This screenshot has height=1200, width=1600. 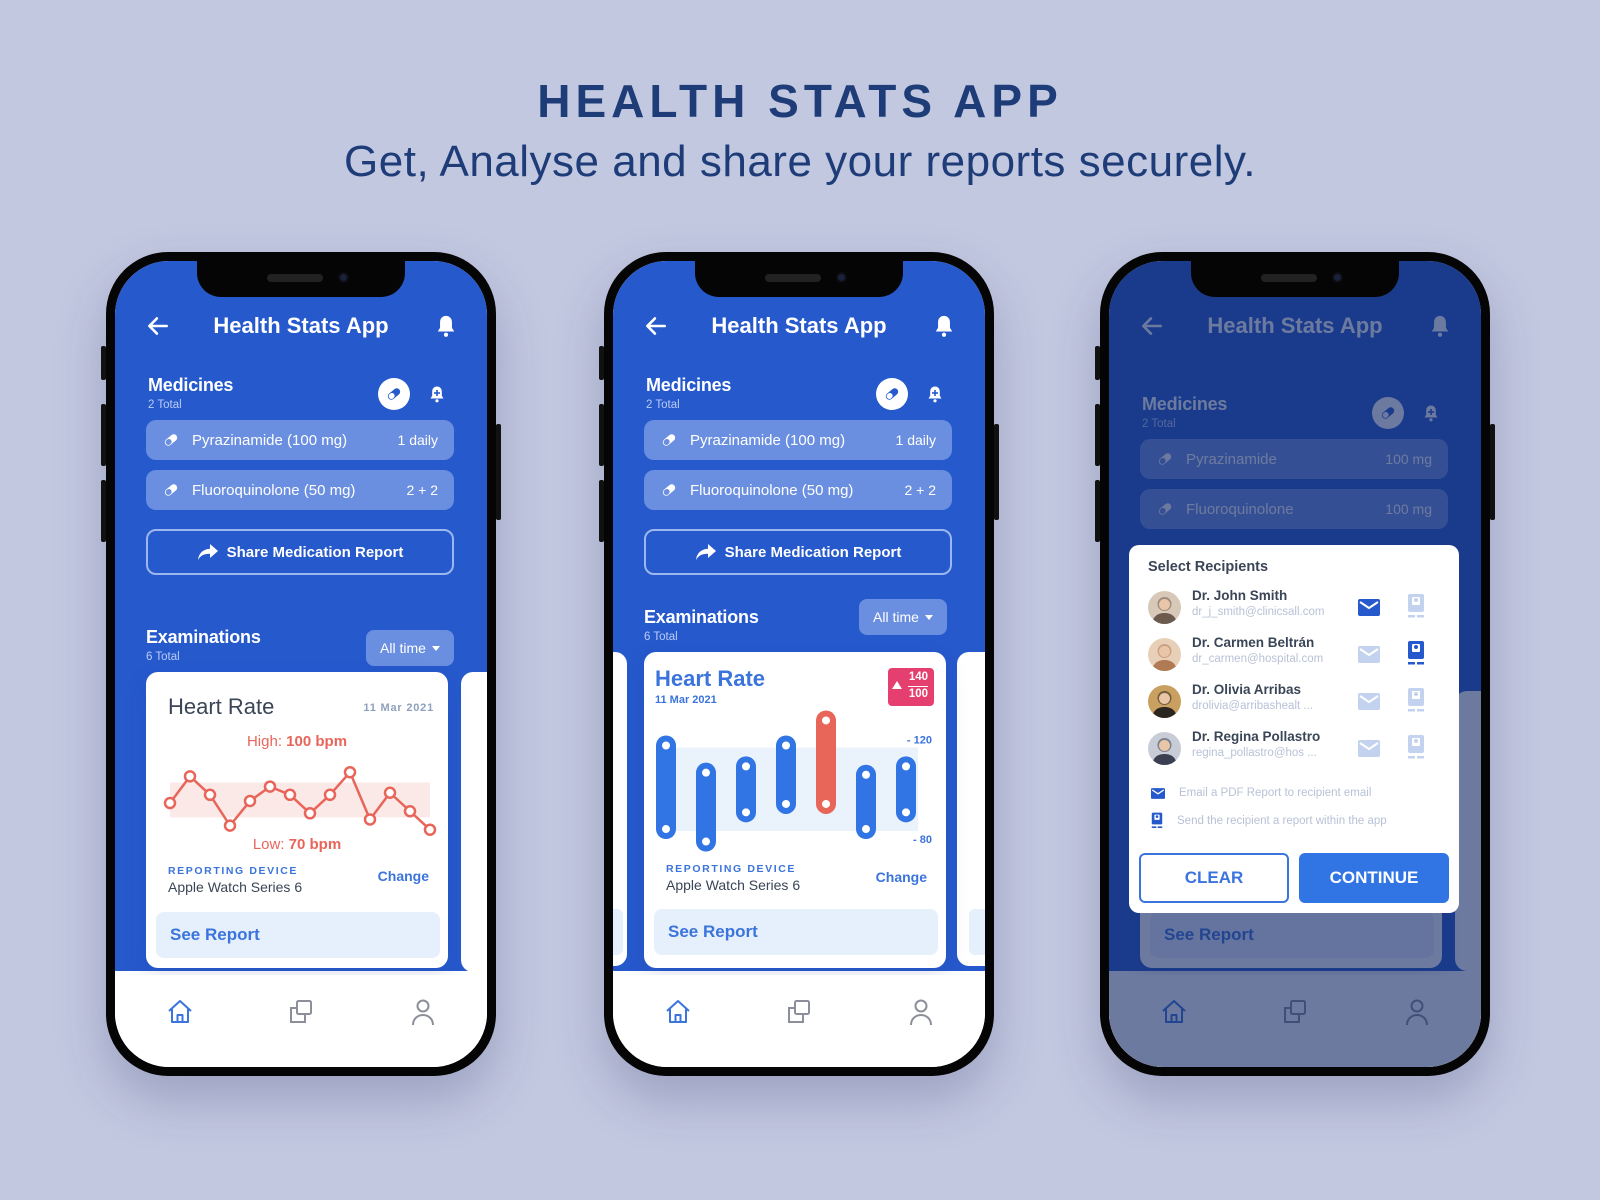 I want to click on recipient-name: Dr. Regina Pollastro, so click(x=1256, y=736).